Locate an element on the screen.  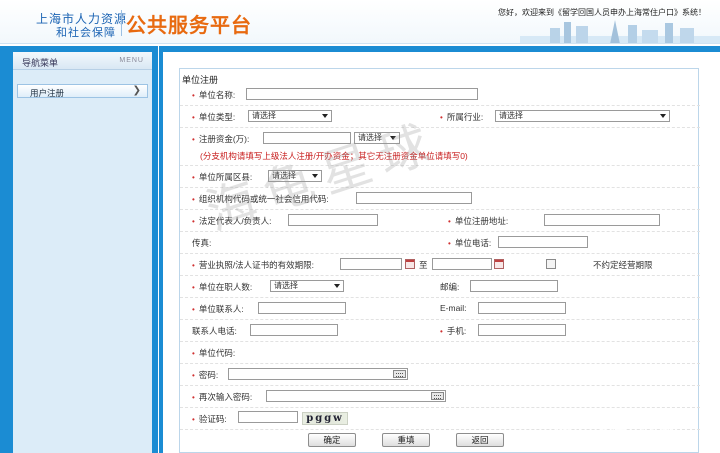
row-license-validity: 营业执照/法人证书的有效期限: 至 不约定经营期限 is located at coordinates (440, 265).